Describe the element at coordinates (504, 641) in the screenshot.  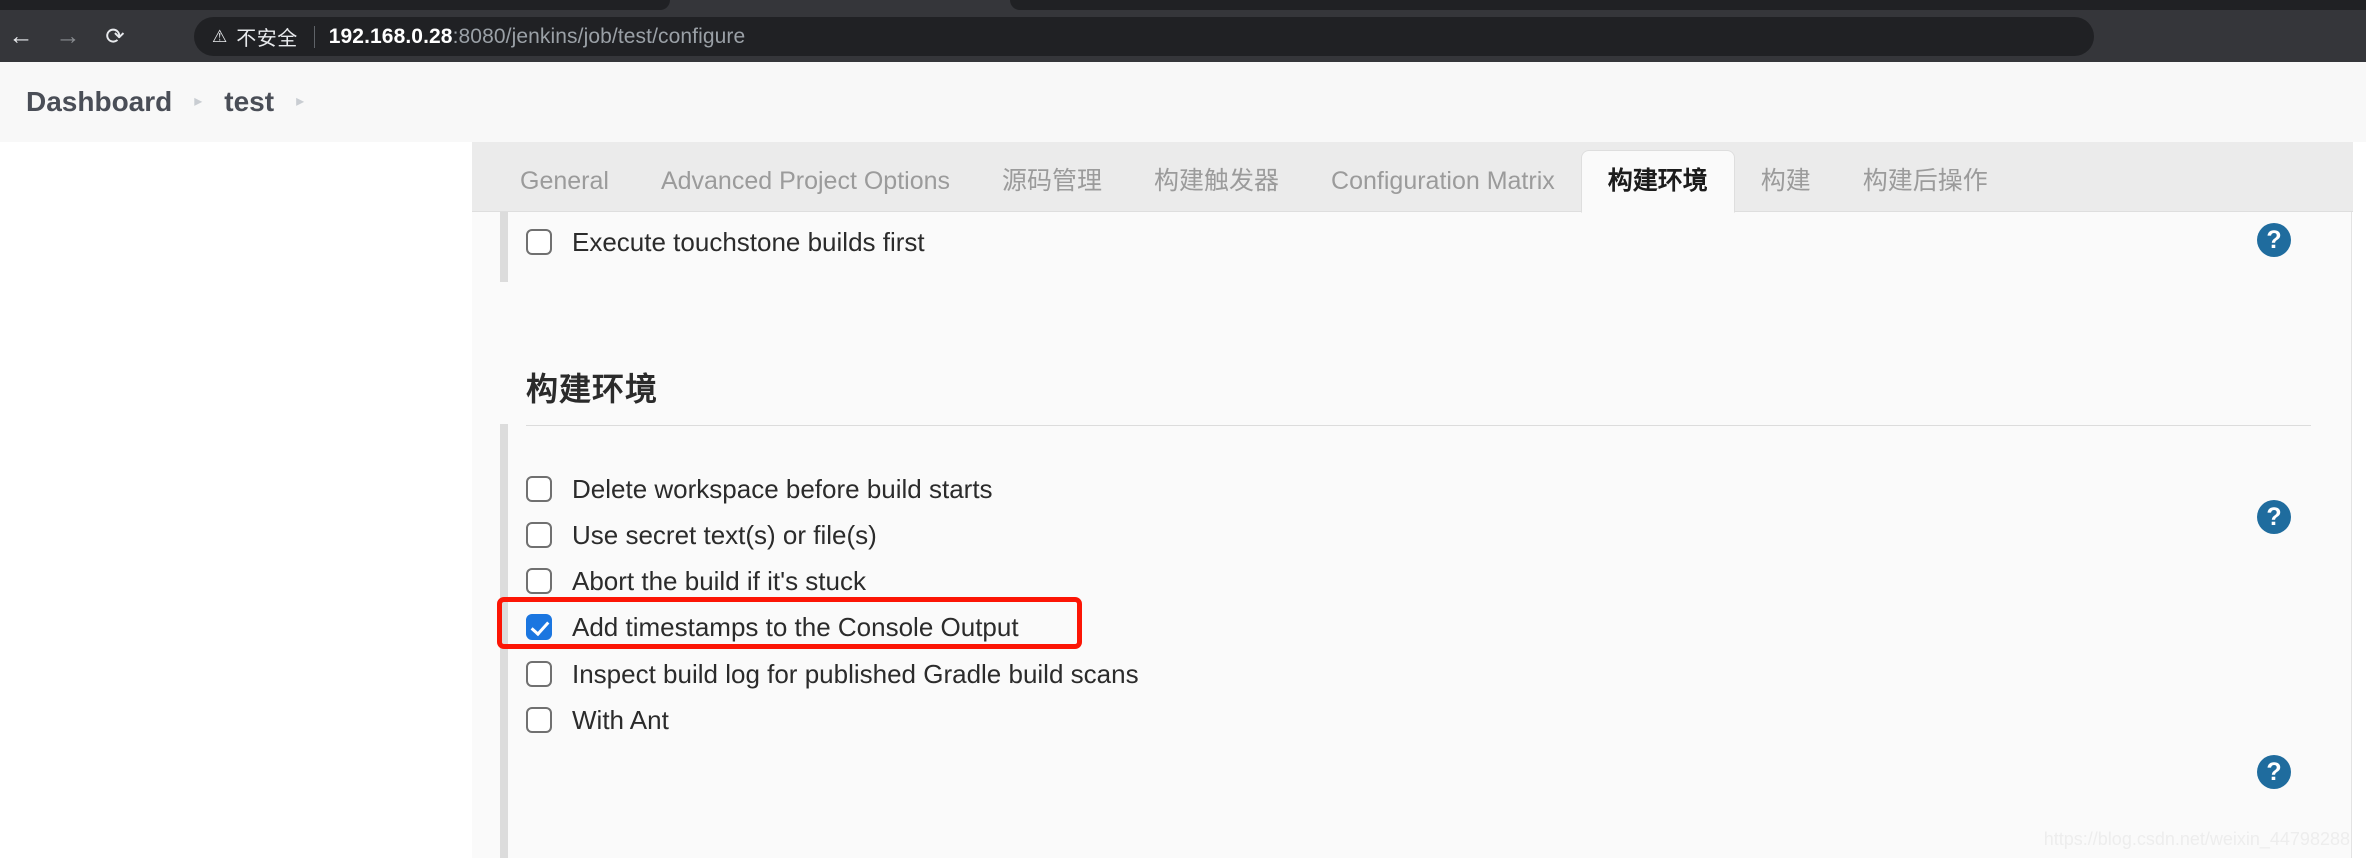
I see `section-indicator-build-environment` at that location.